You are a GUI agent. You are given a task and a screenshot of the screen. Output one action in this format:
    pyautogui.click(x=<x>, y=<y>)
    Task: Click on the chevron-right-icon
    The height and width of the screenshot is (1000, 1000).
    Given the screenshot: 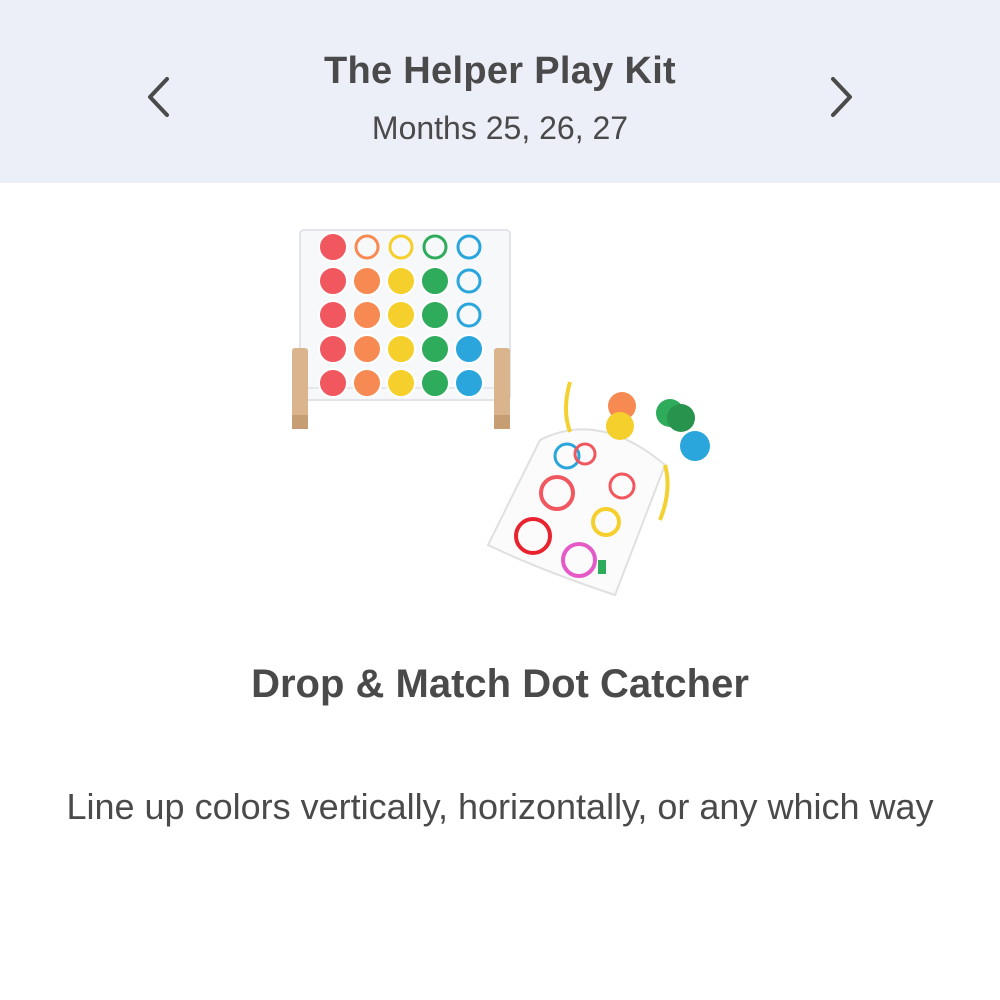 What is the action you would take?
    pyautogui.click(x=841, y=97)
    